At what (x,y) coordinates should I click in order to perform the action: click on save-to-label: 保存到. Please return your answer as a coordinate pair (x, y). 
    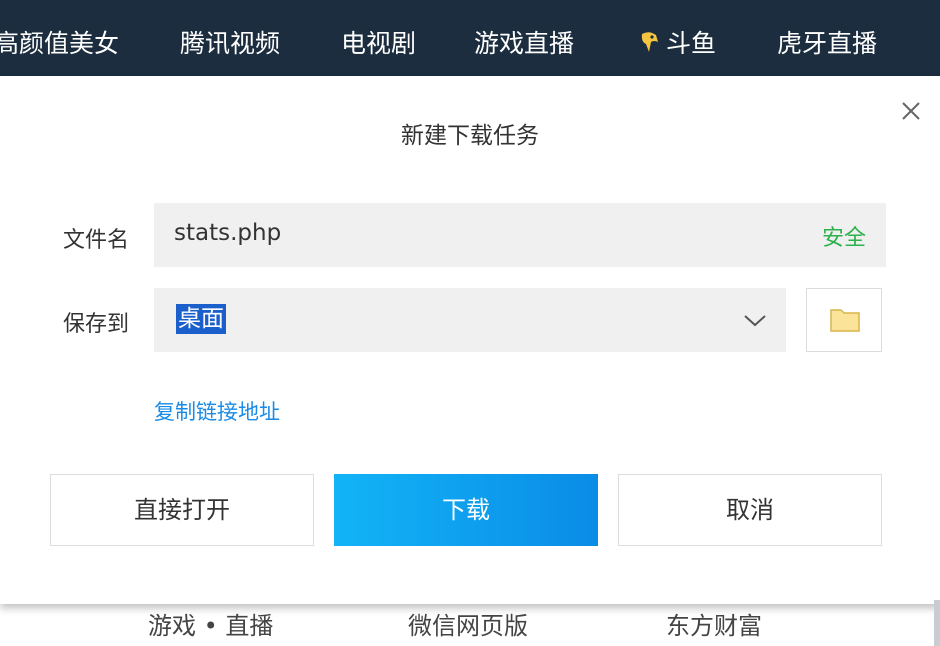
    Looking at the image, I should click on (96, 324).